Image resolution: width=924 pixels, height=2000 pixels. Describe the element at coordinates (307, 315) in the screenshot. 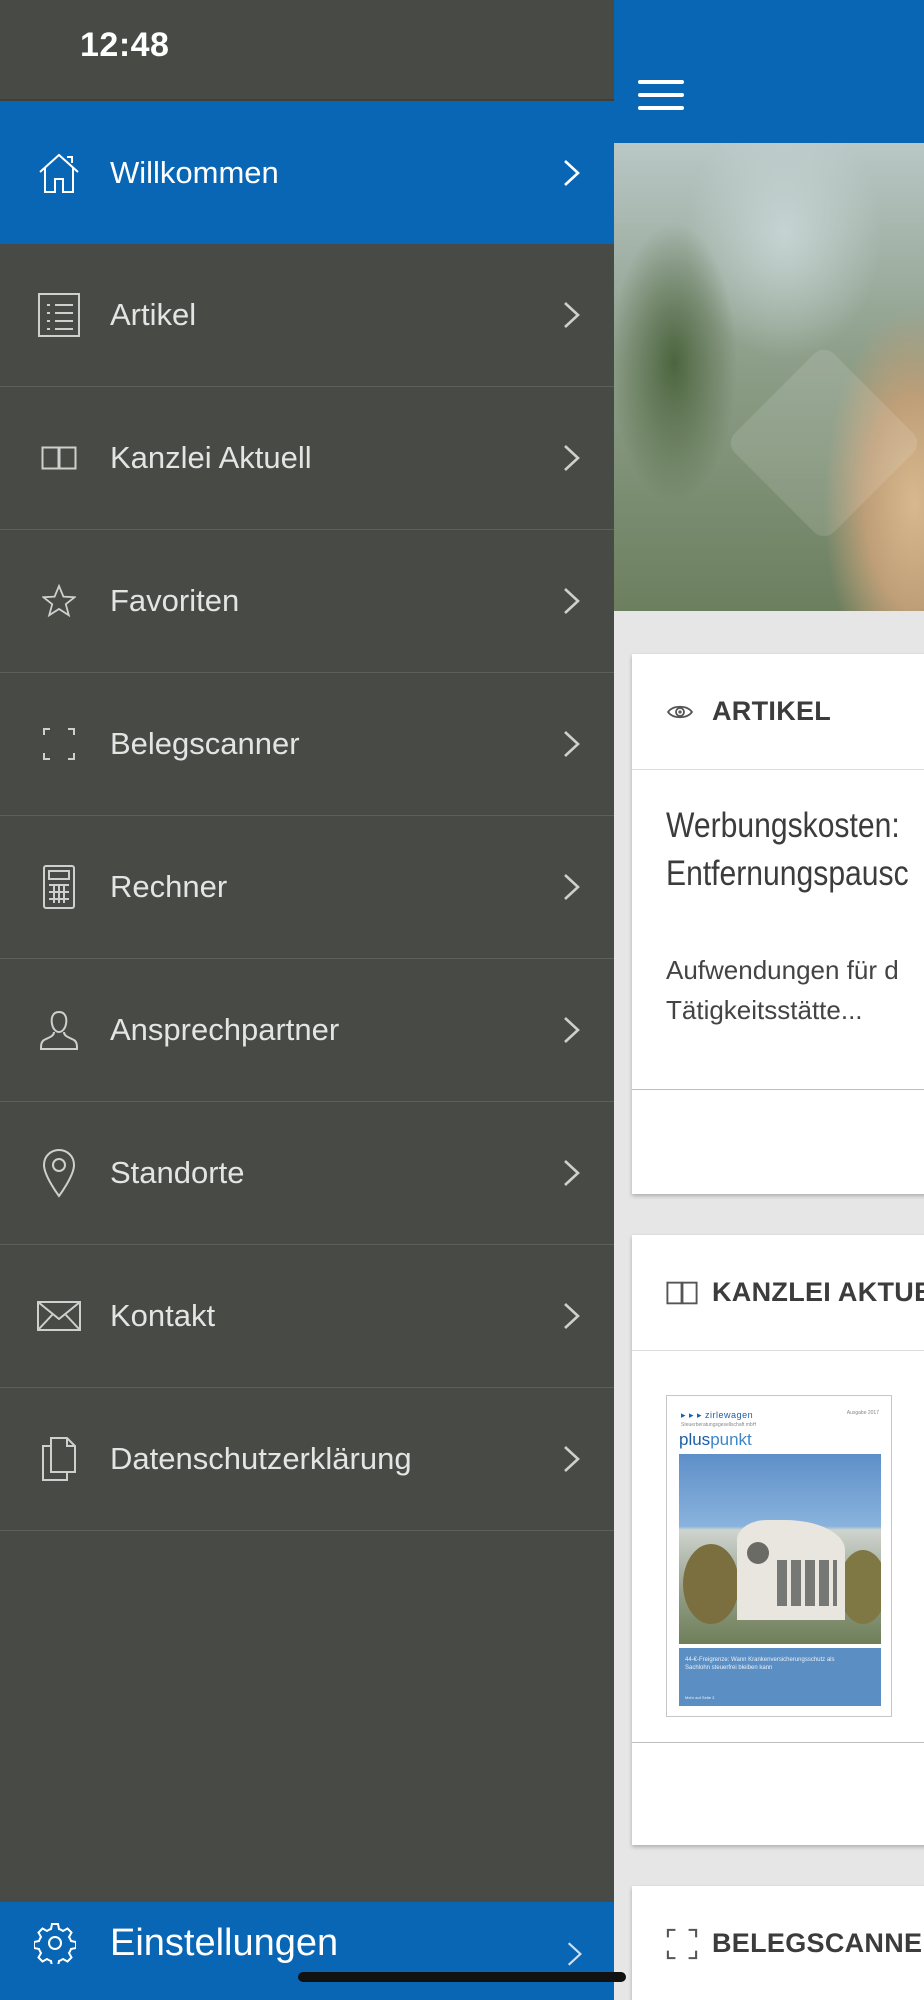

I see `menu-item-artikel: Artikel` at that location.